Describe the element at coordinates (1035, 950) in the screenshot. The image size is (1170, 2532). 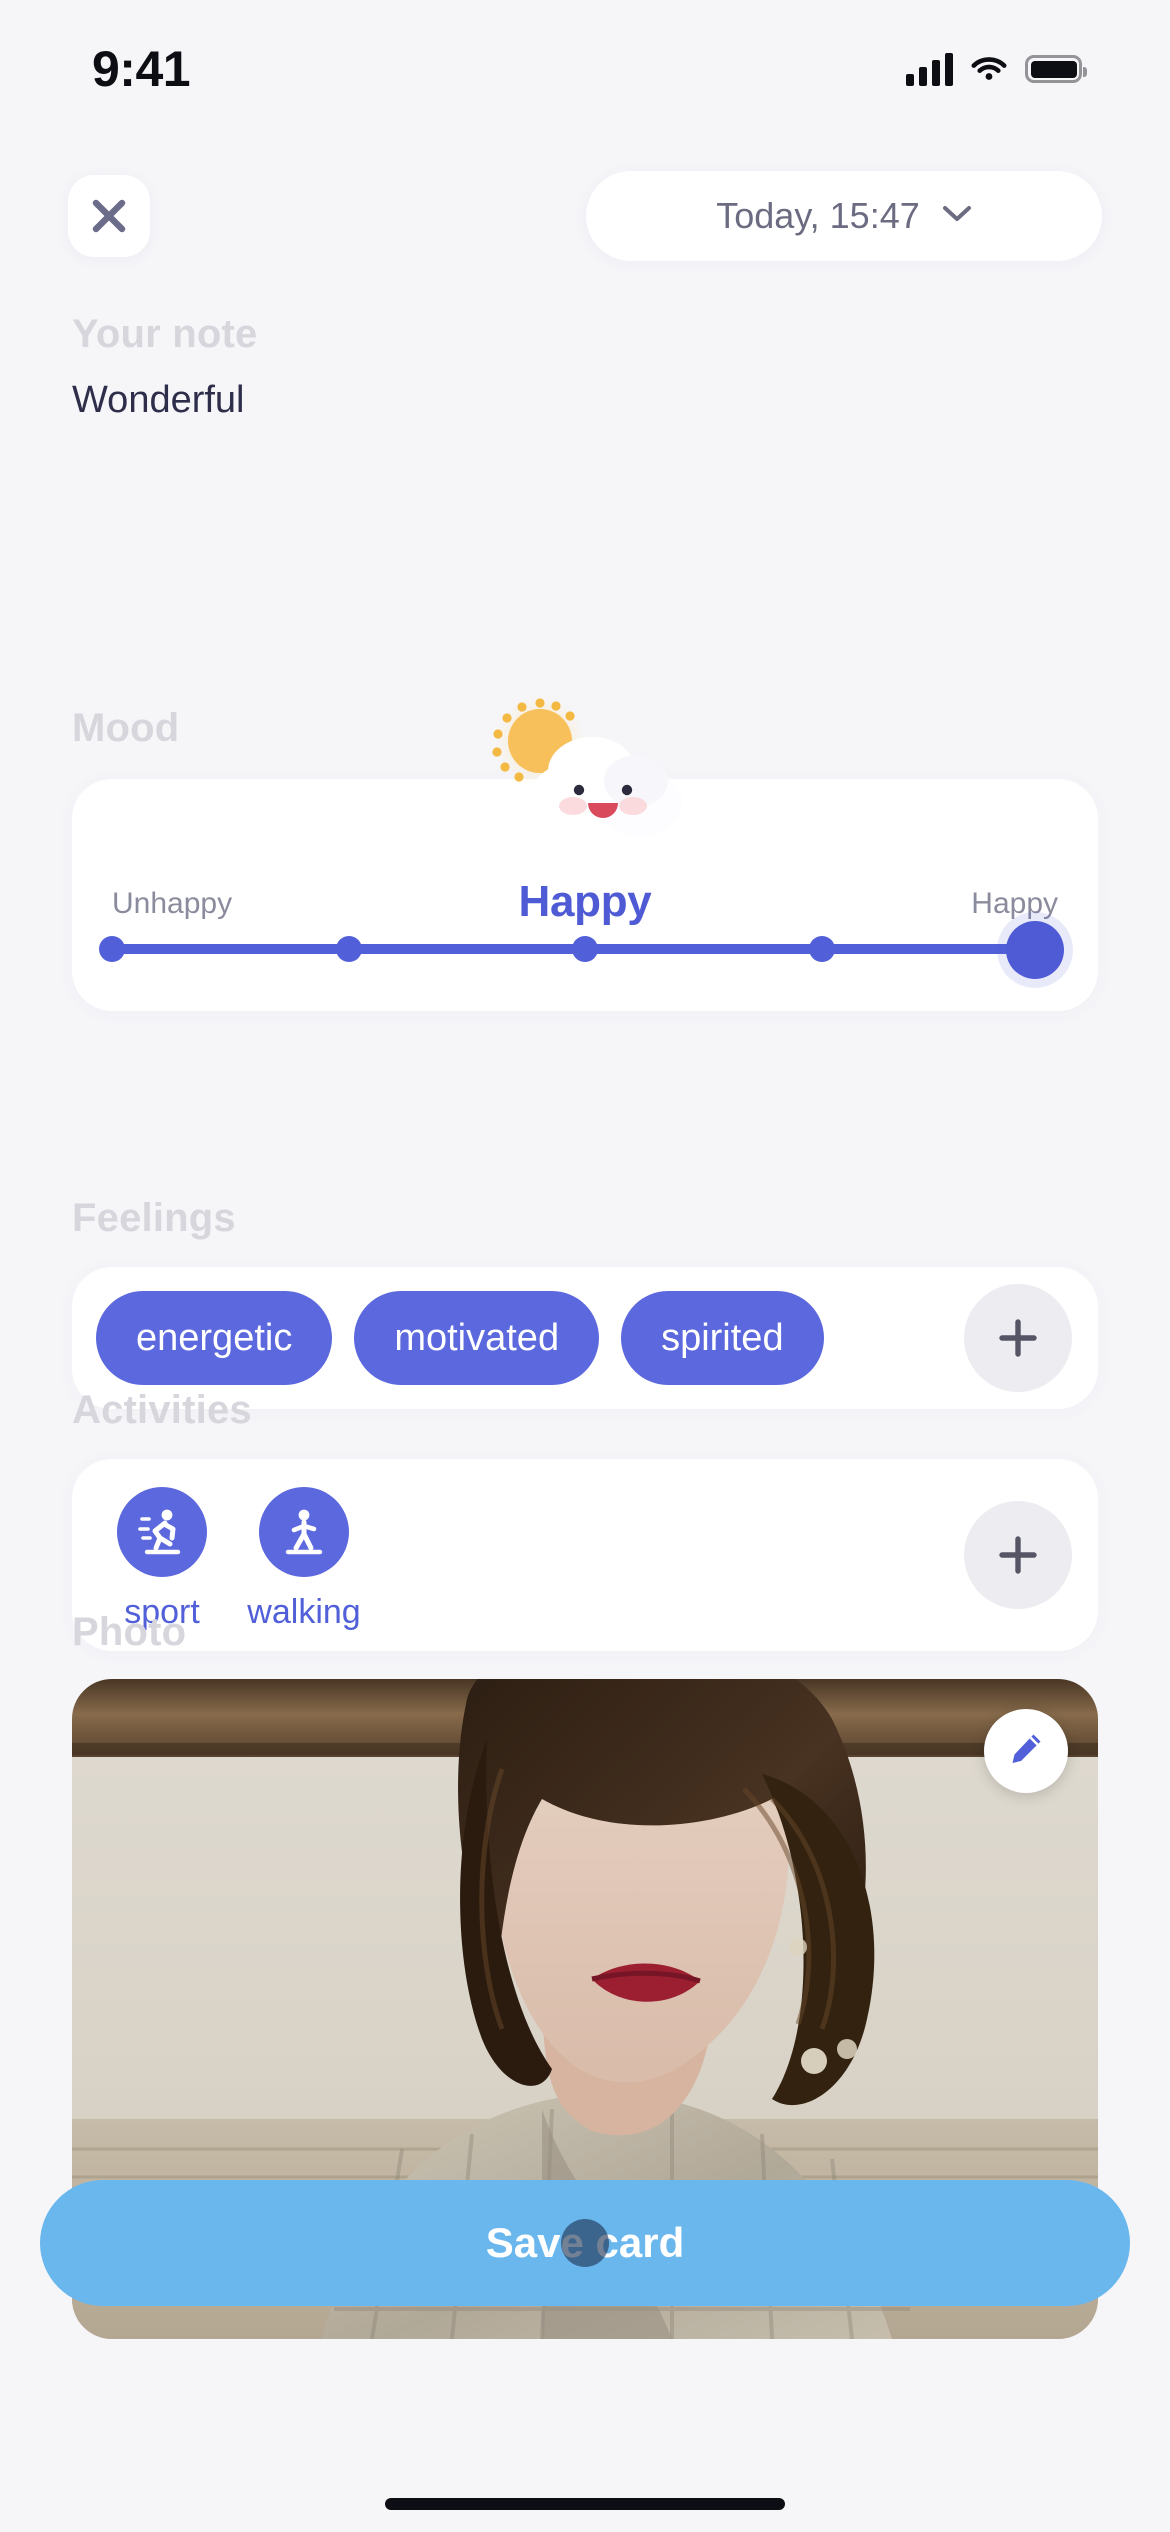
I see `mood-slider-thumb` at that location.